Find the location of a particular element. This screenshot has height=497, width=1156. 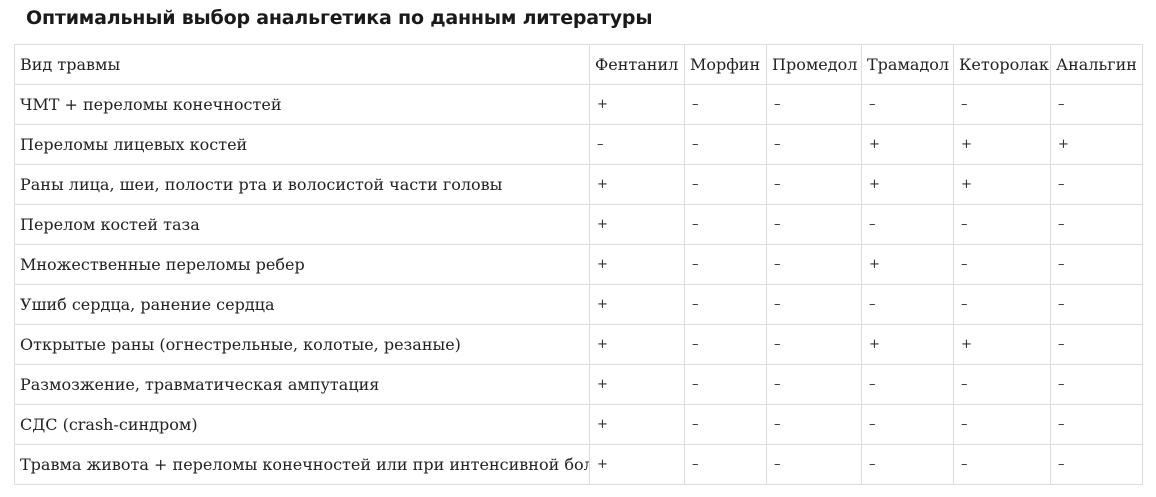

table-row: Перелом костей таза + – – – – – is located at coordinates (578, 224).